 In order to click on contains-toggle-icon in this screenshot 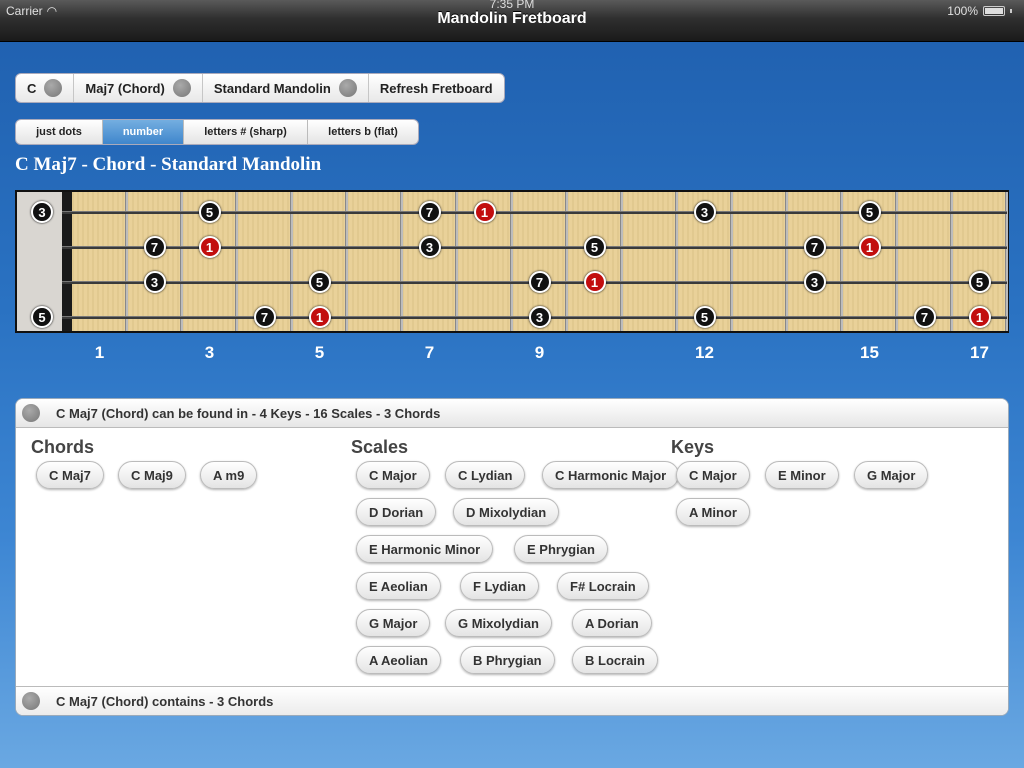, I will do `click(31, 701)`.